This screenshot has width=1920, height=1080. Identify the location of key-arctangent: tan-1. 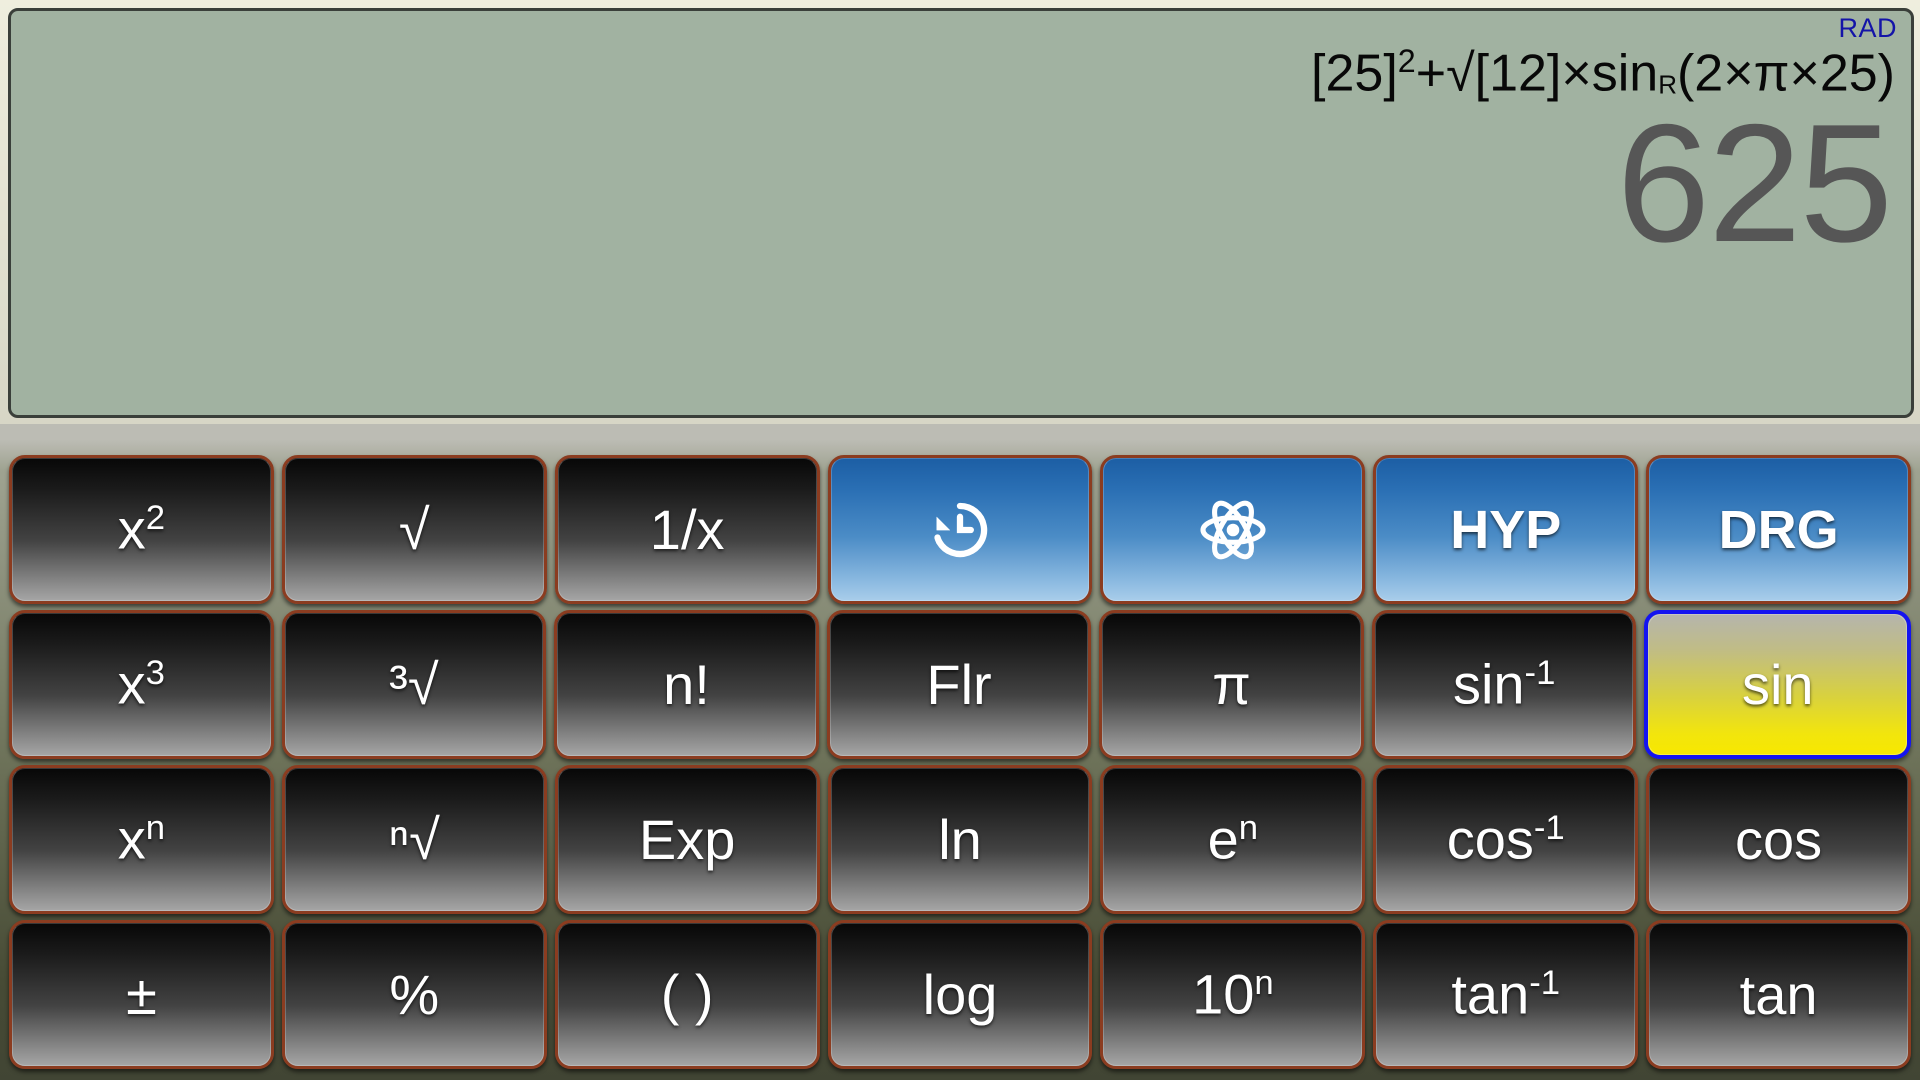
(1506, 994).